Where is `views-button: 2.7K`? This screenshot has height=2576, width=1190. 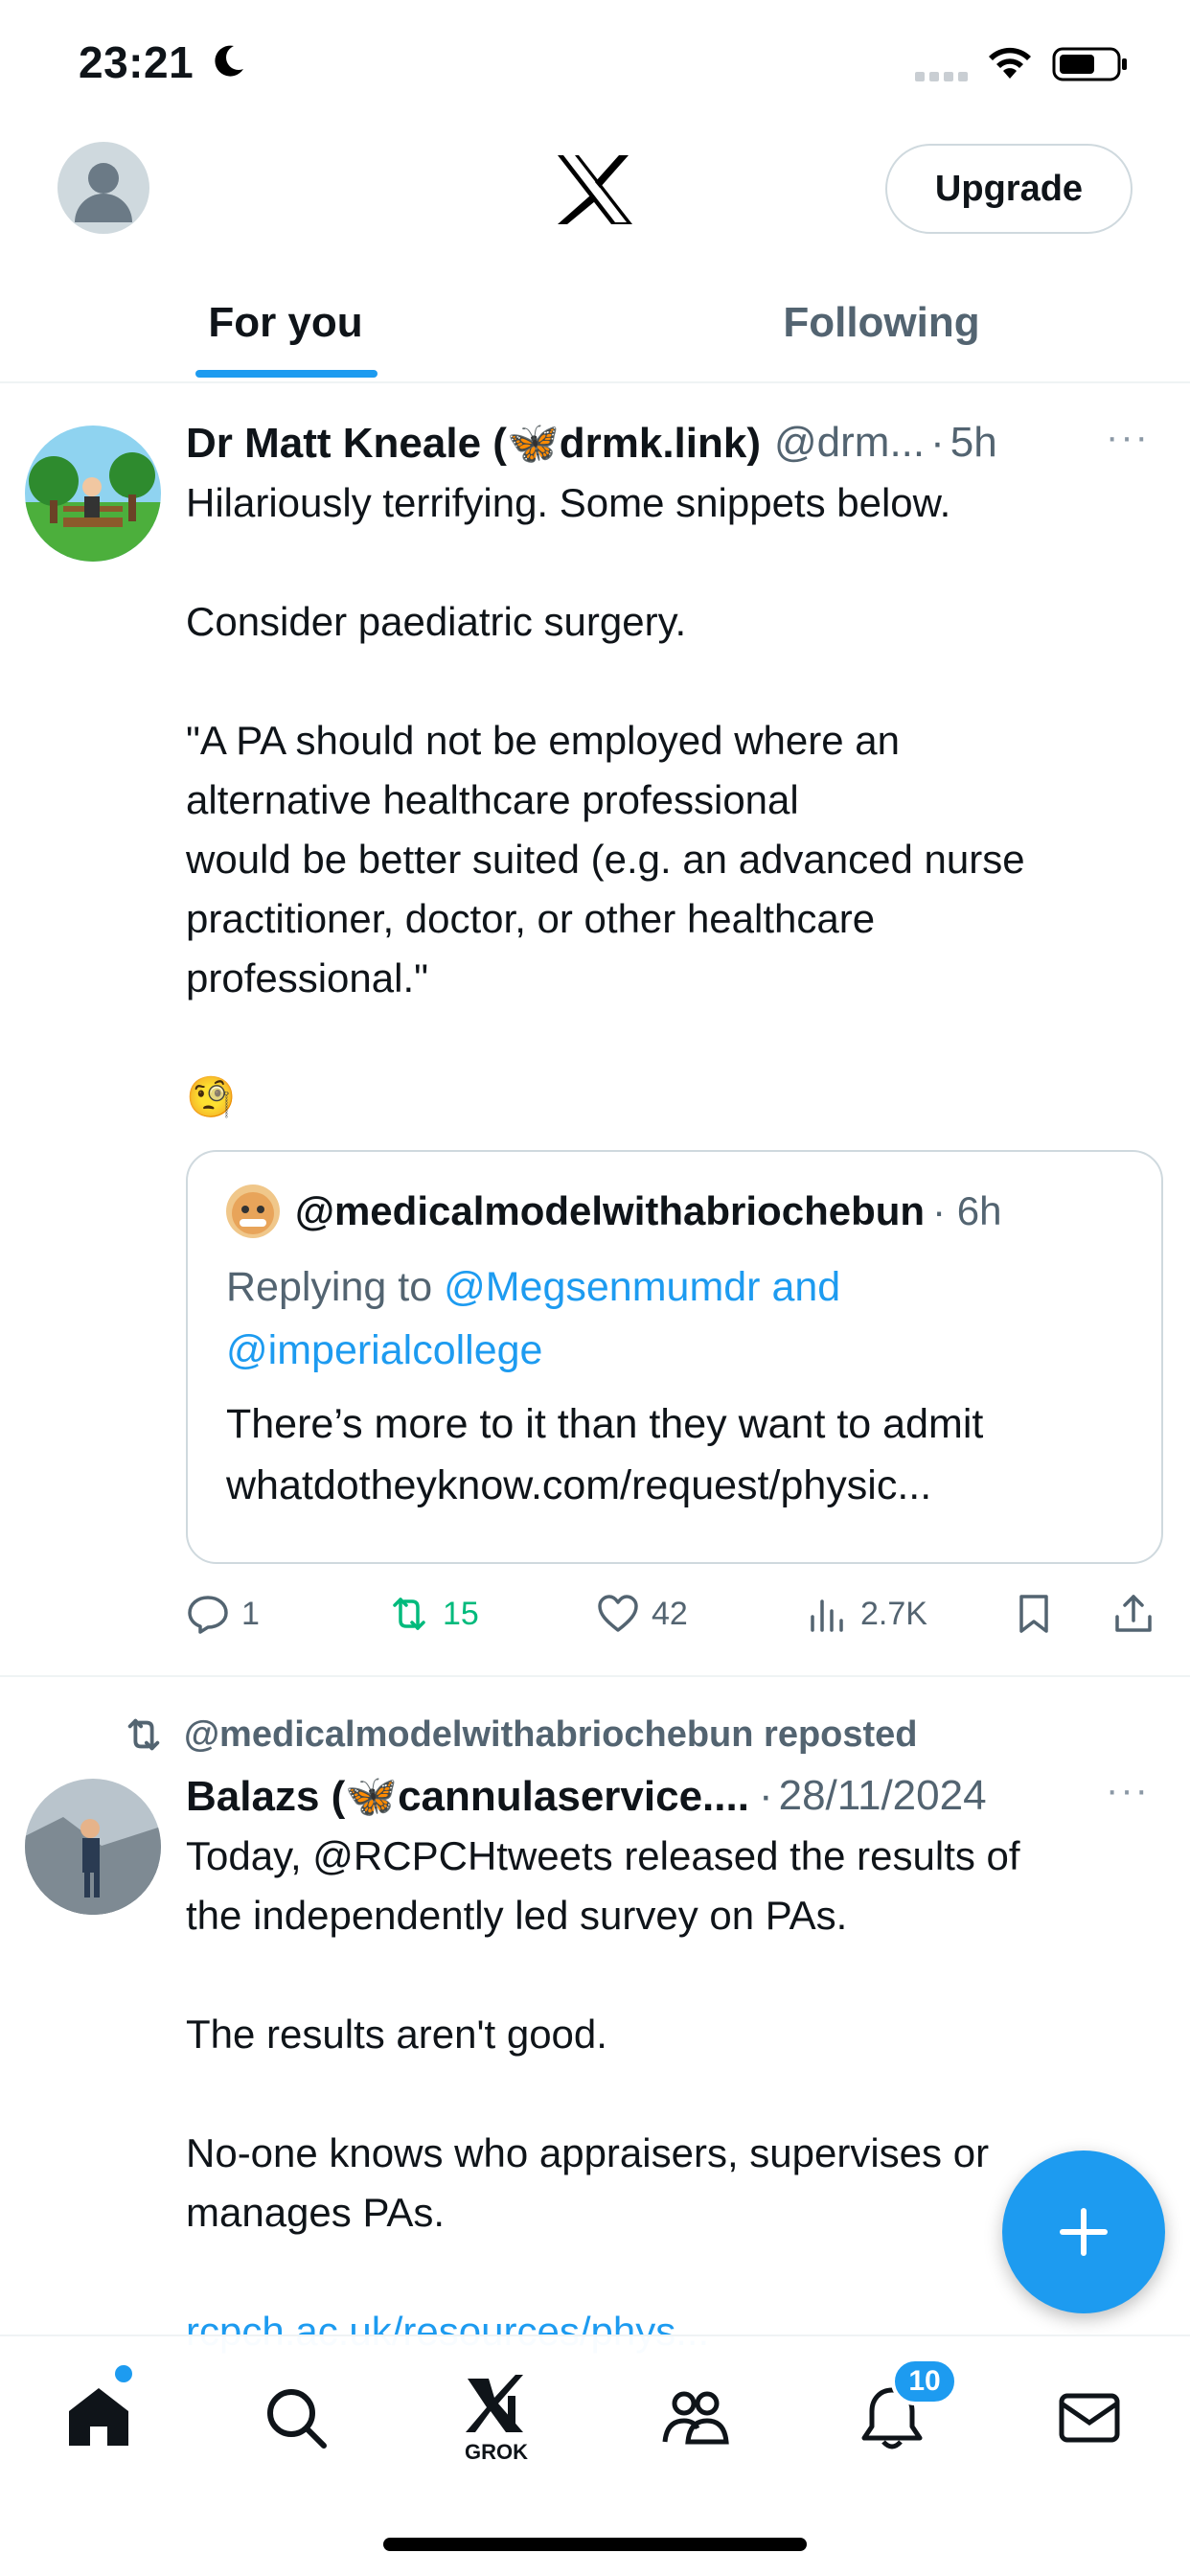 views-button: 2.7K is located at coordinates (866, 1614).